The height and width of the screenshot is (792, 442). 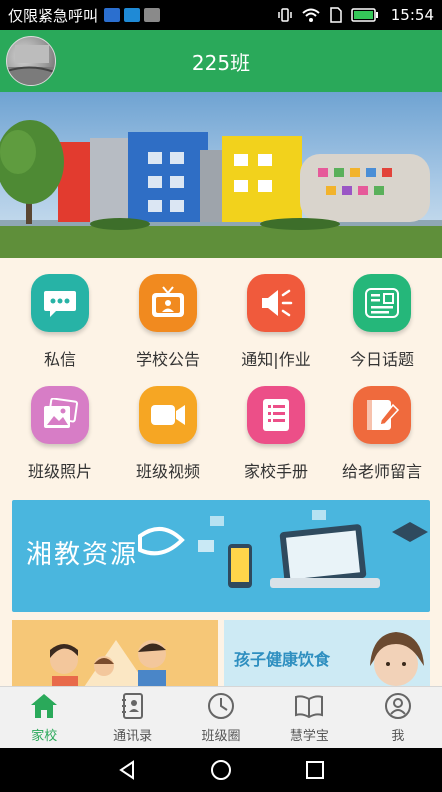 I want to click on avatar, so click(x=31, y=61).